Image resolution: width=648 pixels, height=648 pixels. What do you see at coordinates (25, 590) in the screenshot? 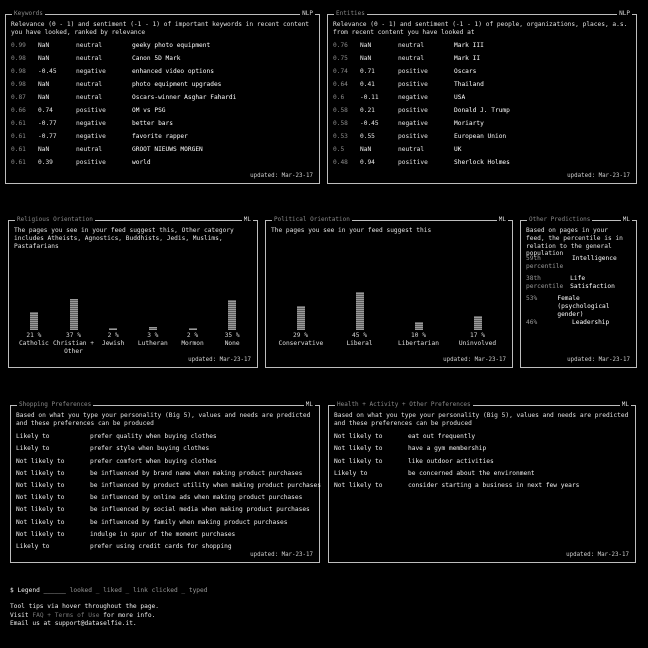
I see `legend-label: $ Legend` at bounding box center [25, 590].